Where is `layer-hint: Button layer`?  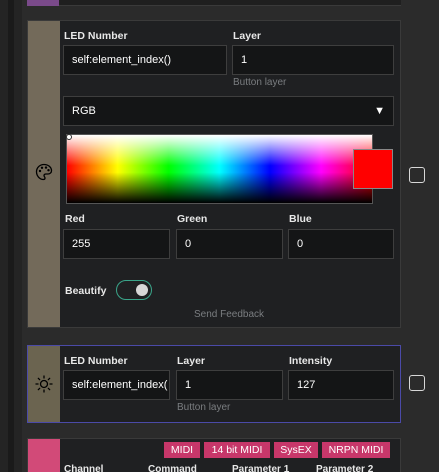
layer-hint: Button layer is located at coordinates (260, 82).